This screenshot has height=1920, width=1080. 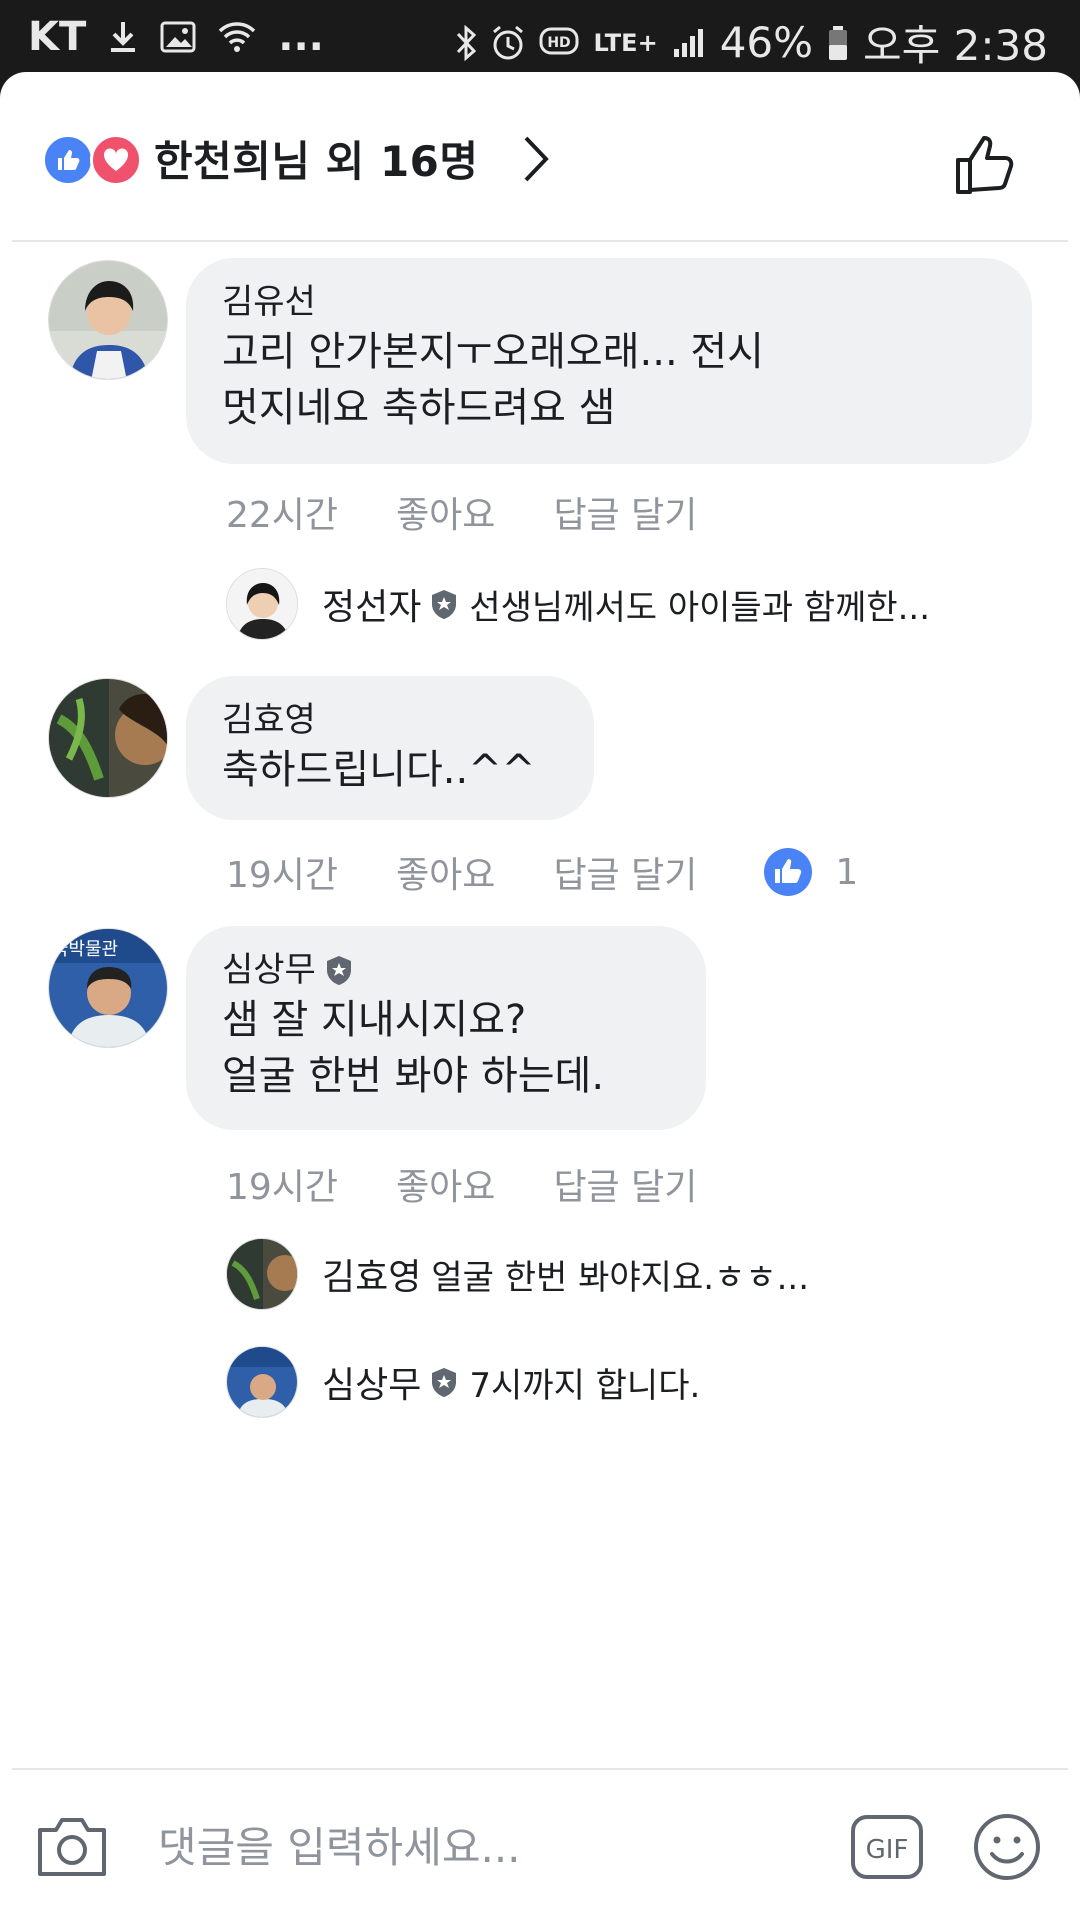 I want to click on comment-bubble: 김효영 축하드립니다..^^, so click(x=390, y=748).